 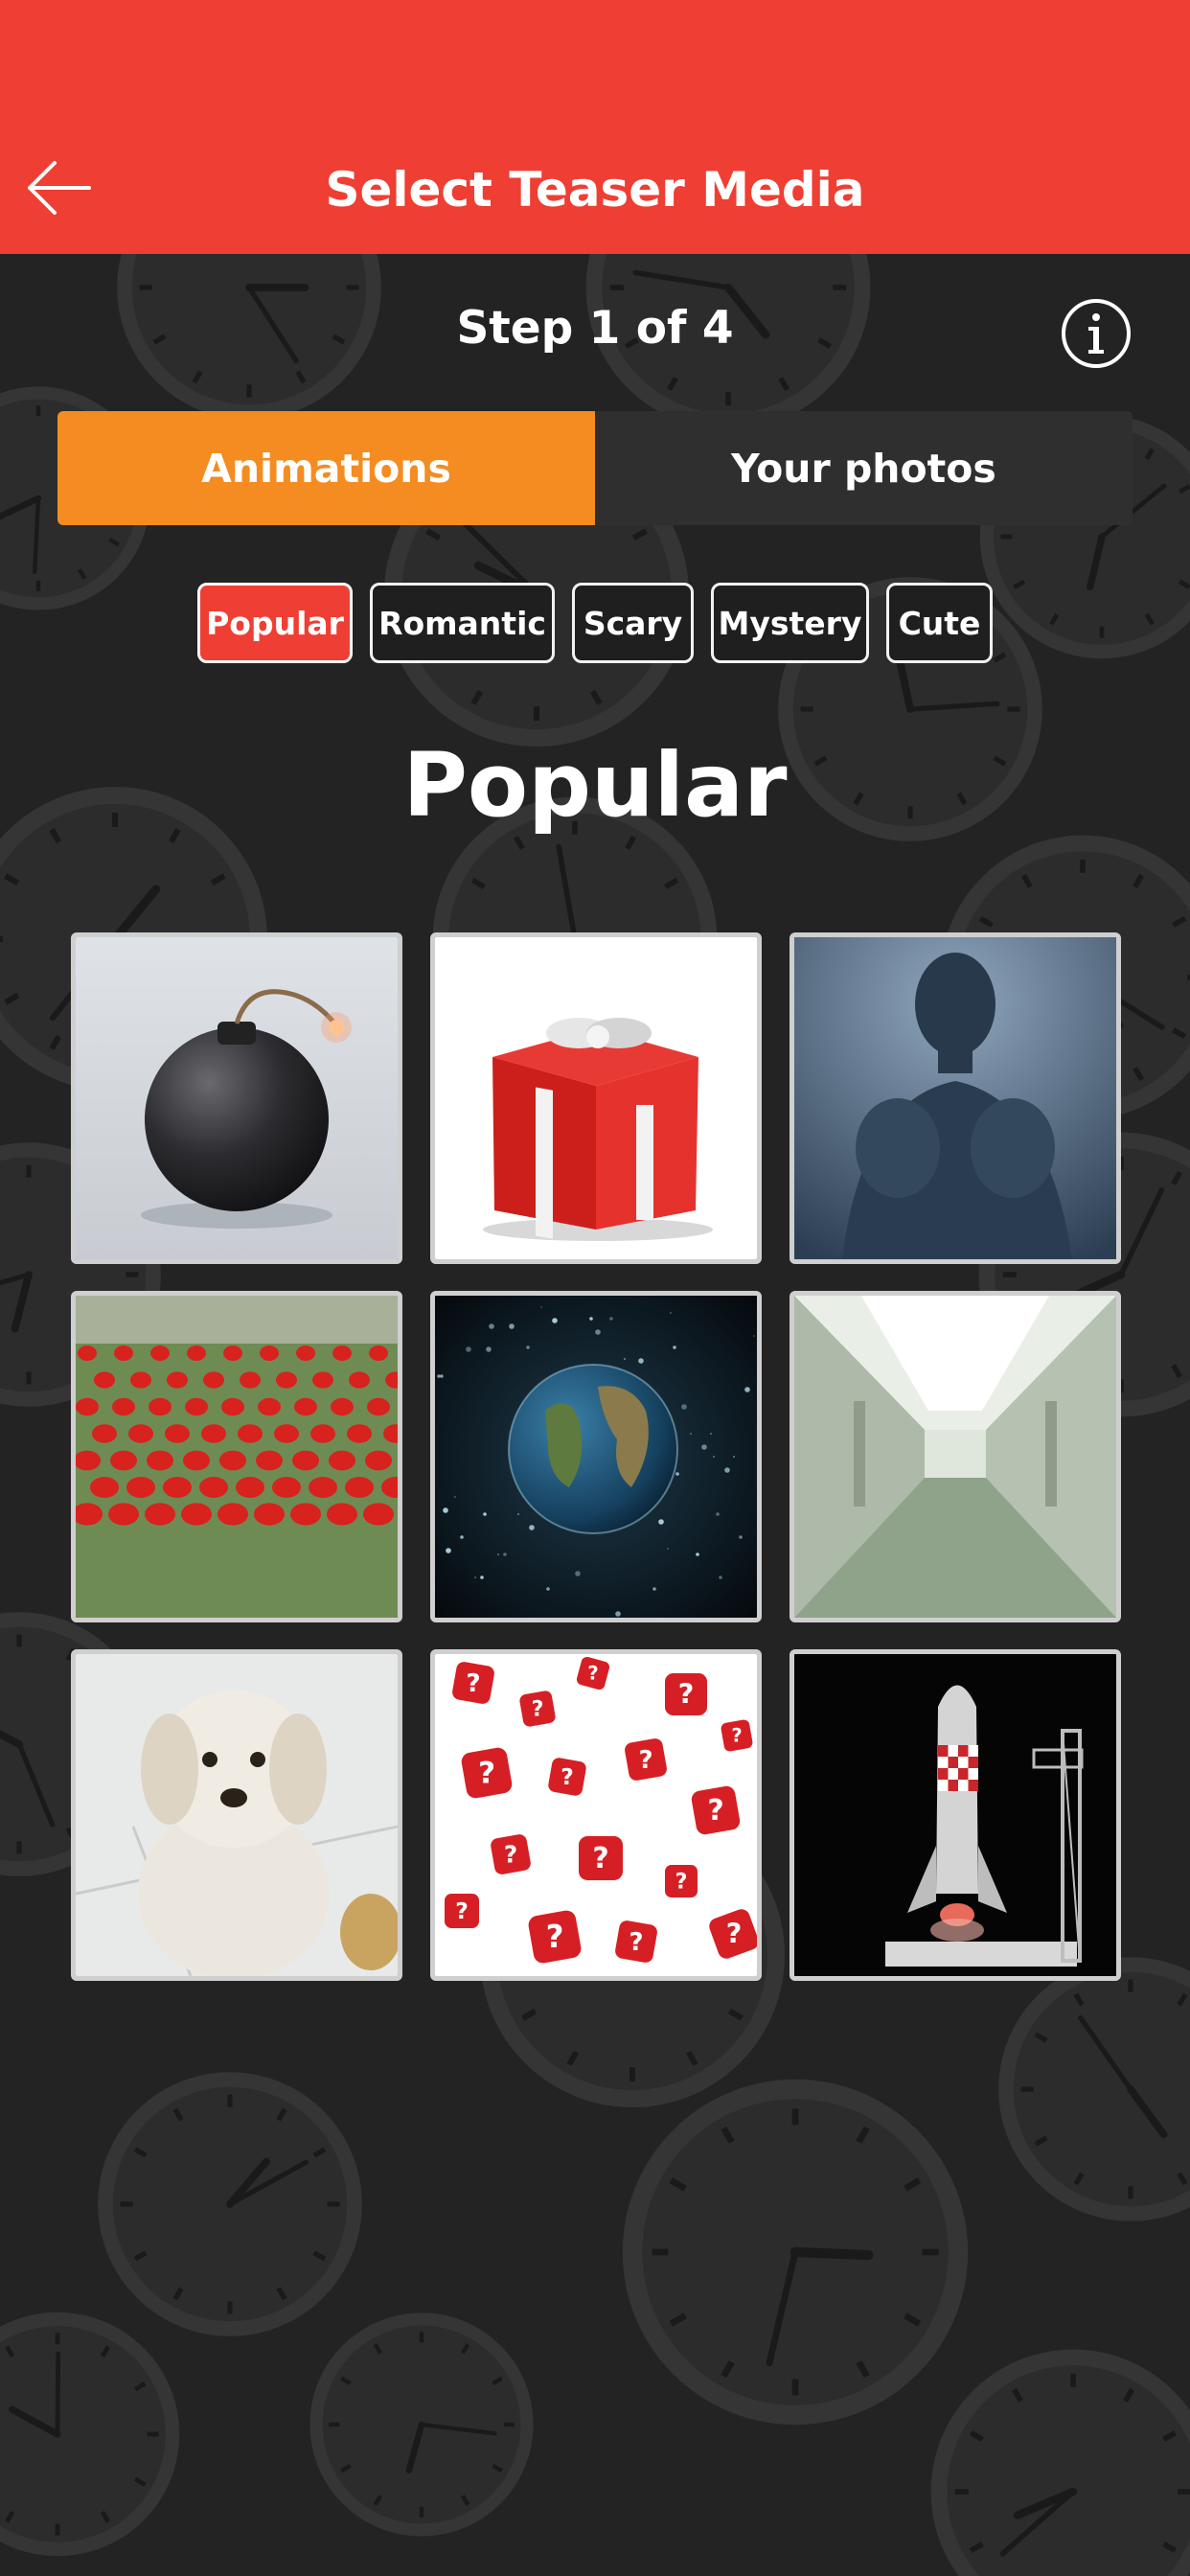 I want to click on earth-thumbnail, so click(x=596, y=1457).